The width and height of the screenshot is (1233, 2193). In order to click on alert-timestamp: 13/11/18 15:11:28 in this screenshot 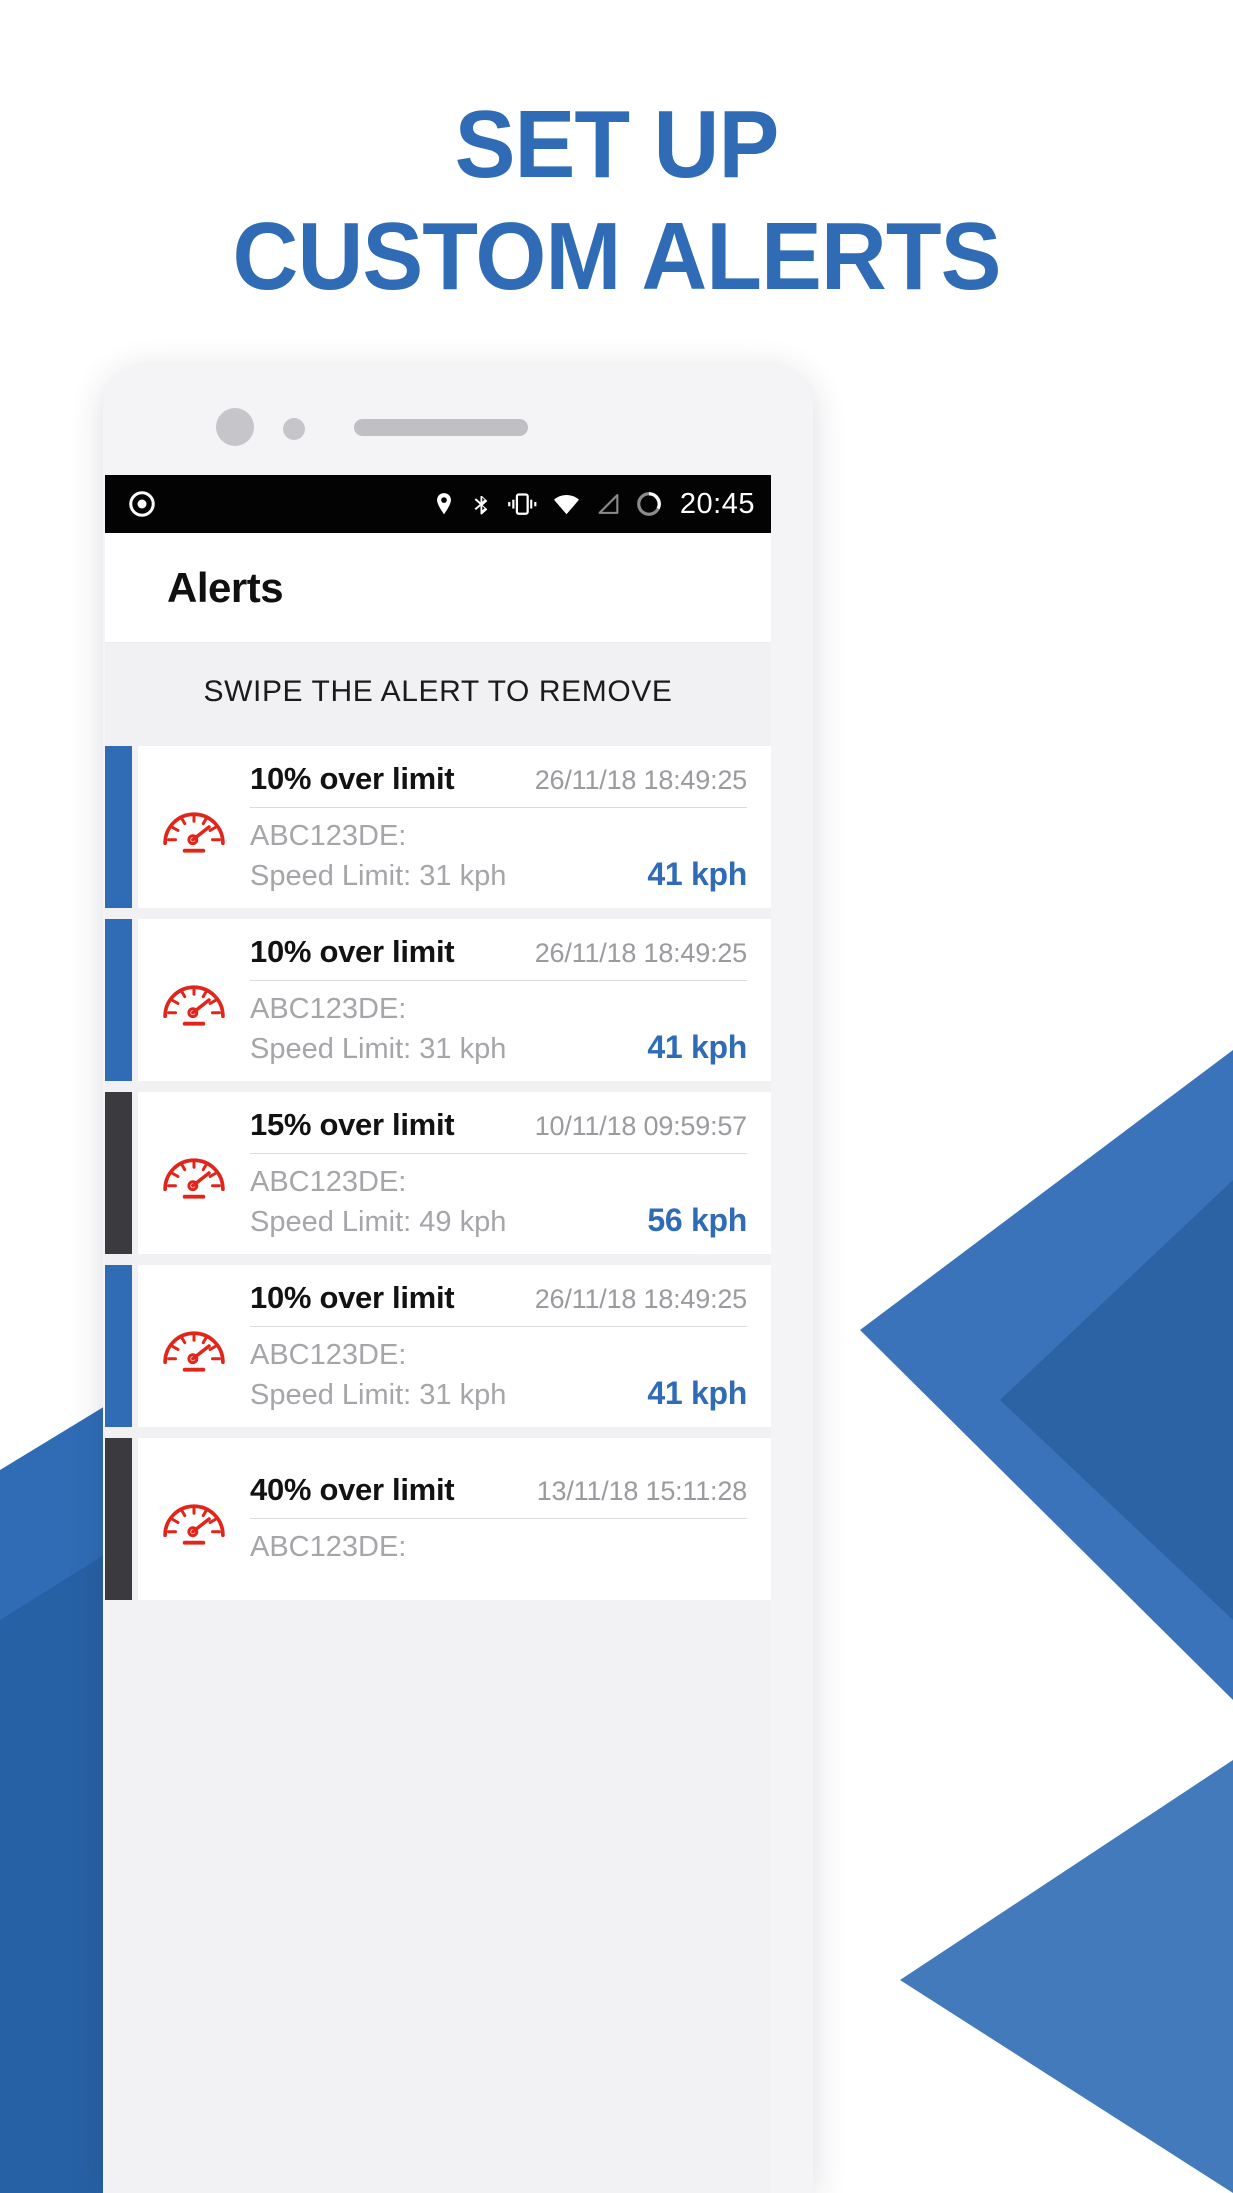, I will do `click(641, 1490)`.